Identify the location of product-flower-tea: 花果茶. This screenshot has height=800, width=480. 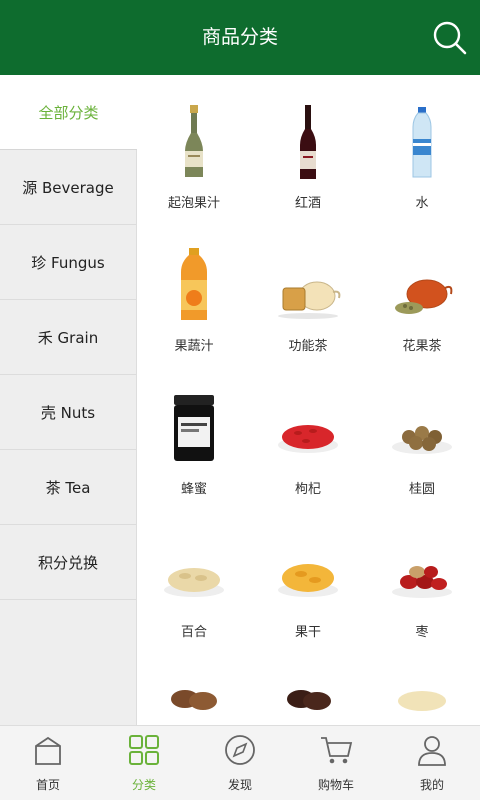
(422, 317).